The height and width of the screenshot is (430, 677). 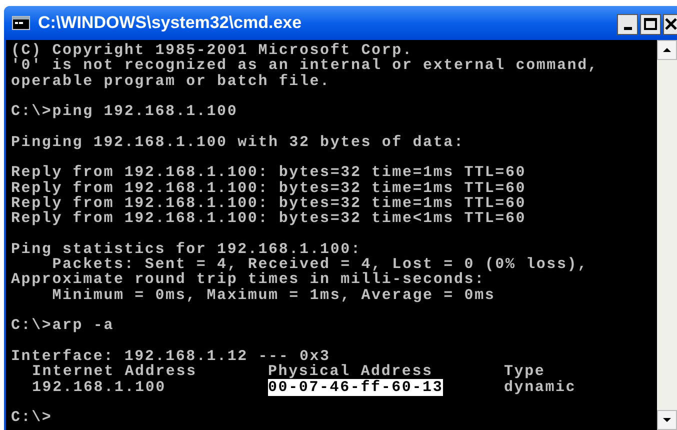 I want to click on console-icon, so click(x=21, y=23).